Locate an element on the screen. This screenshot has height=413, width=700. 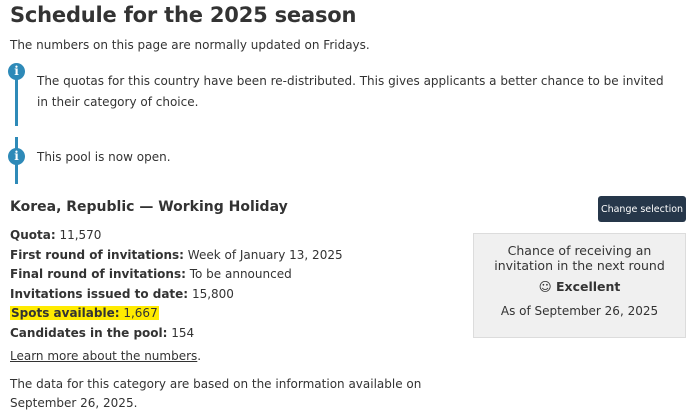
spots-available-row: Spots available: 1,667 is located at coordinates (176, 314).